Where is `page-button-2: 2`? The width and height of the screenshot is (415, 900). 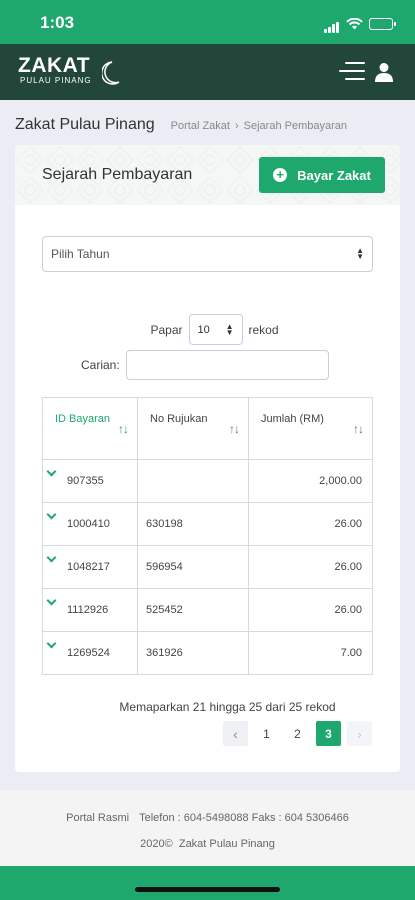
page-button-2: 2 is located at coordinates (297, 733).